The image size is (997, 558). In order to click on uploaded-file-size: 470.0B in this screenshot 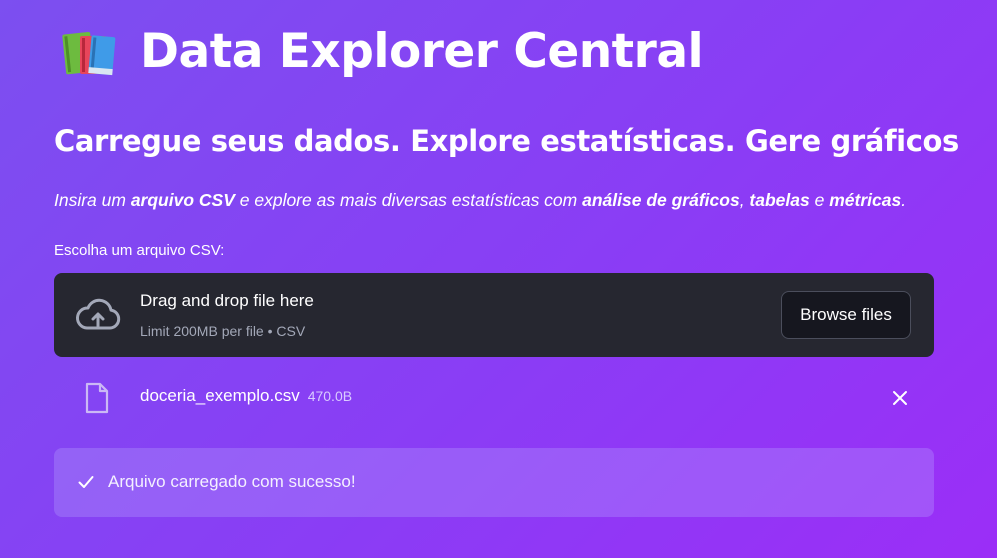, I will do `click(330, 396)`.